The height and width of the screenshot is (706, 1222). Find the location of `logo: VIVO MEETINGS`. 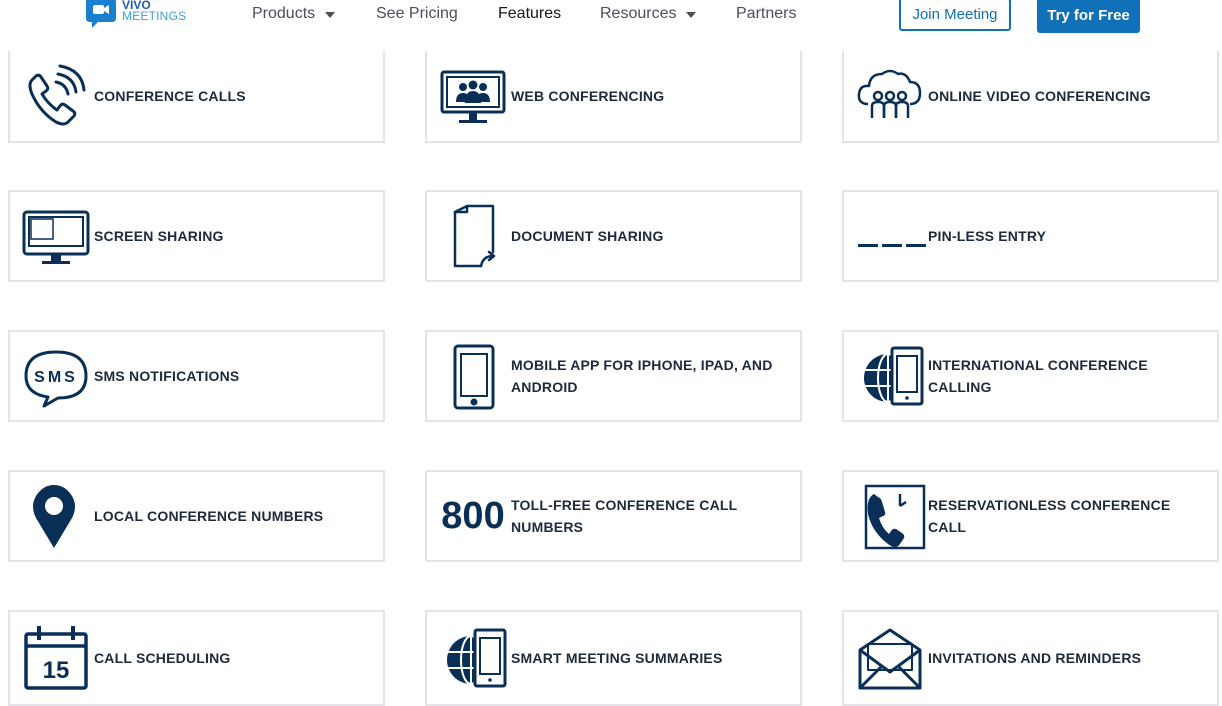

logo: VIVO MEETINGS is located at coordinates (135, 16).